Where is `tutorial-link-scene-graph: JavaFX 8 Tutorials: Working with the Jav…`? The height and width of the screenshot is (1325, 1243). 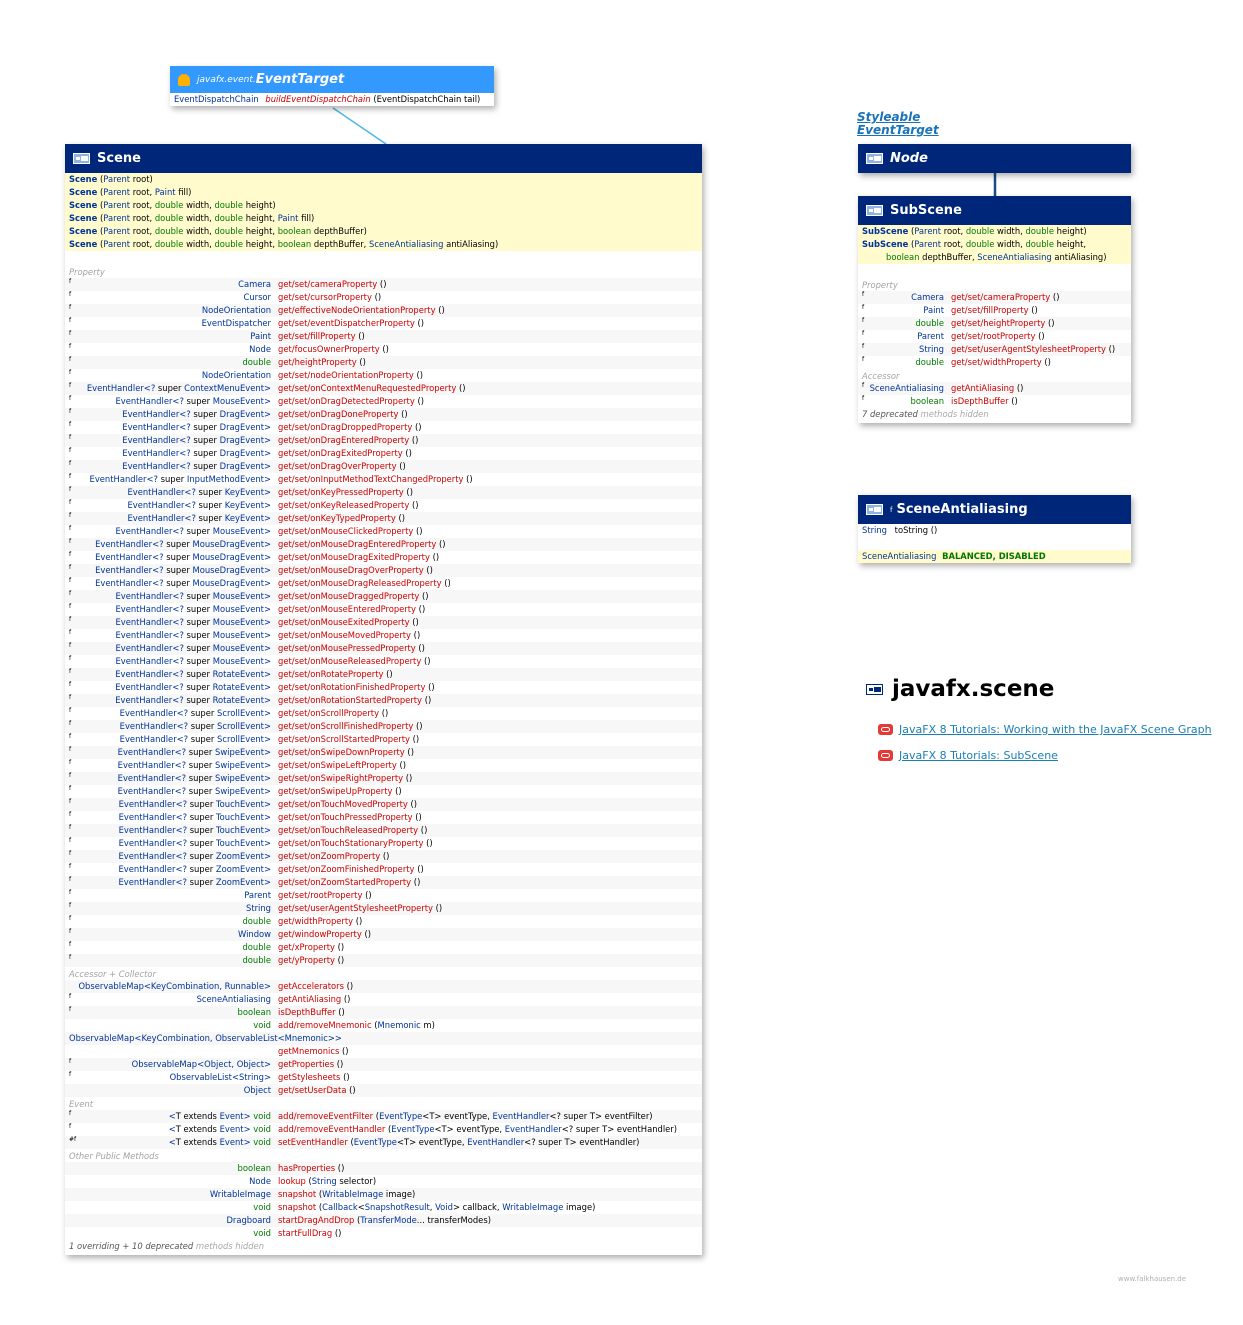 tutorial-link-scene-graph: JavaFX 8 Tutorials: Working with the Jav… is located at coordinates (1045, 729).